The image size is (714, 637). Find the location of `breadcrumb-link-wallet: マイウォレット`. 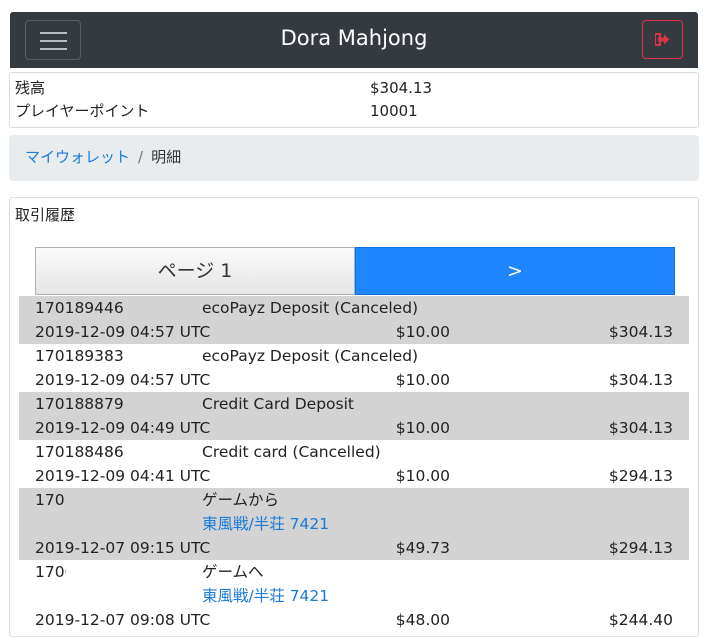

breadcrumb-link-wallet: マイウォレット is located at coordinates (77, 157).